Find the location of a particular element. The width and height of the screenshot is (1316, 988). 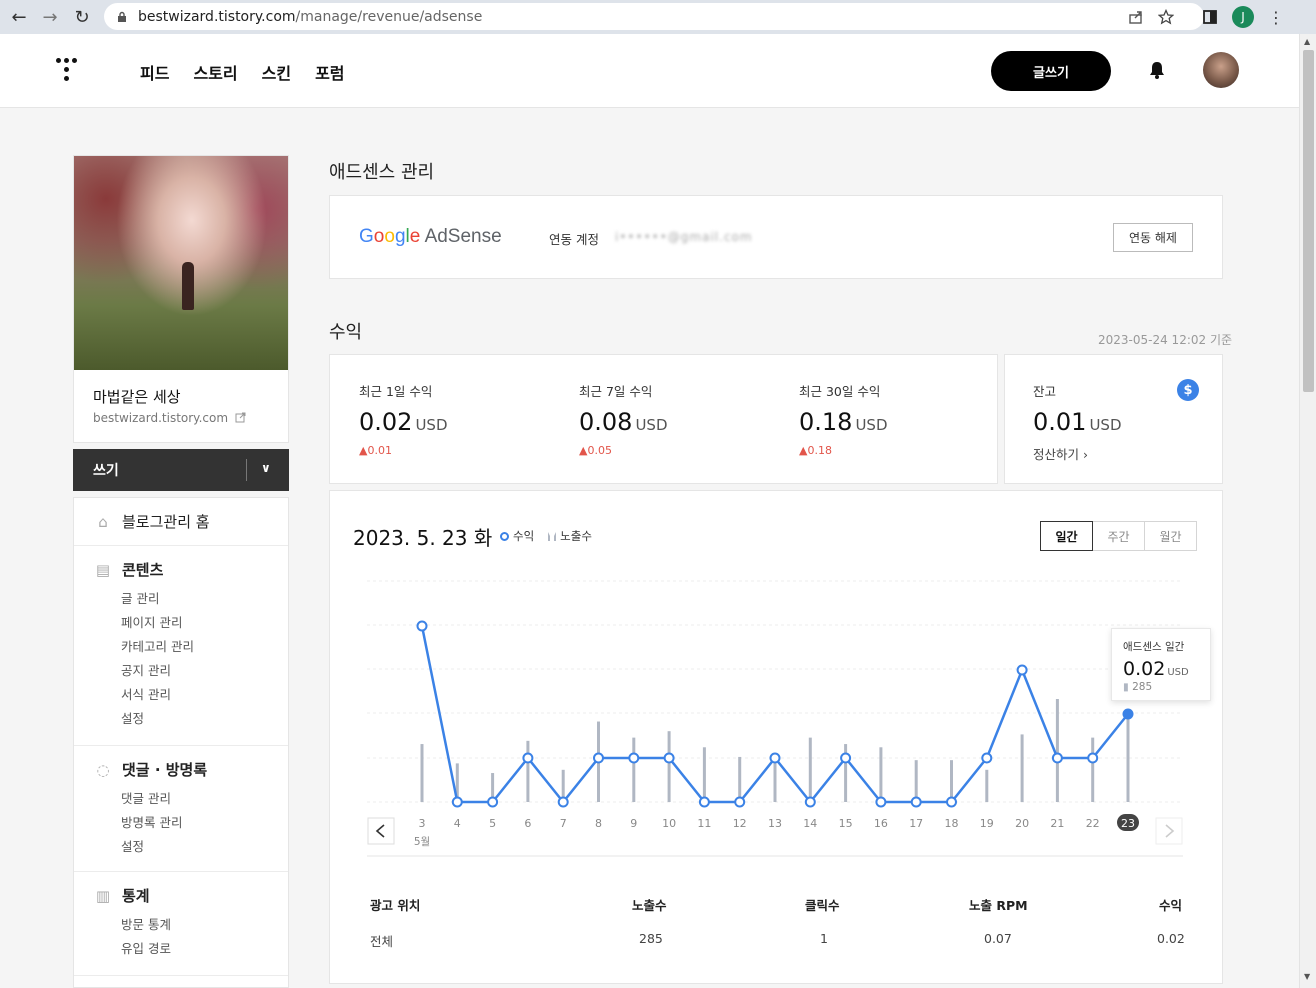

table-cell: 285 is located at coordinates (651, 938).